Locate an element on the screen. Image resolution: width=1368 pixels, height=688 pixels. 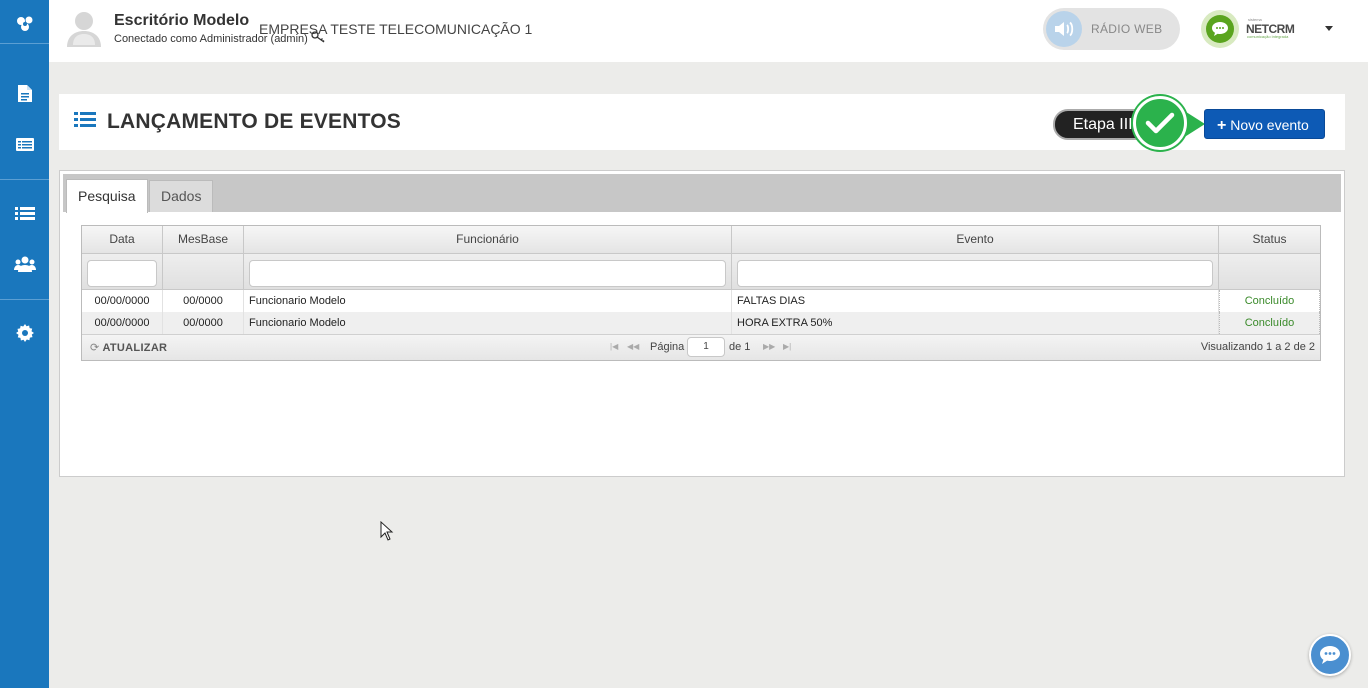
filter-data-input is located at coordinates (122, 273).